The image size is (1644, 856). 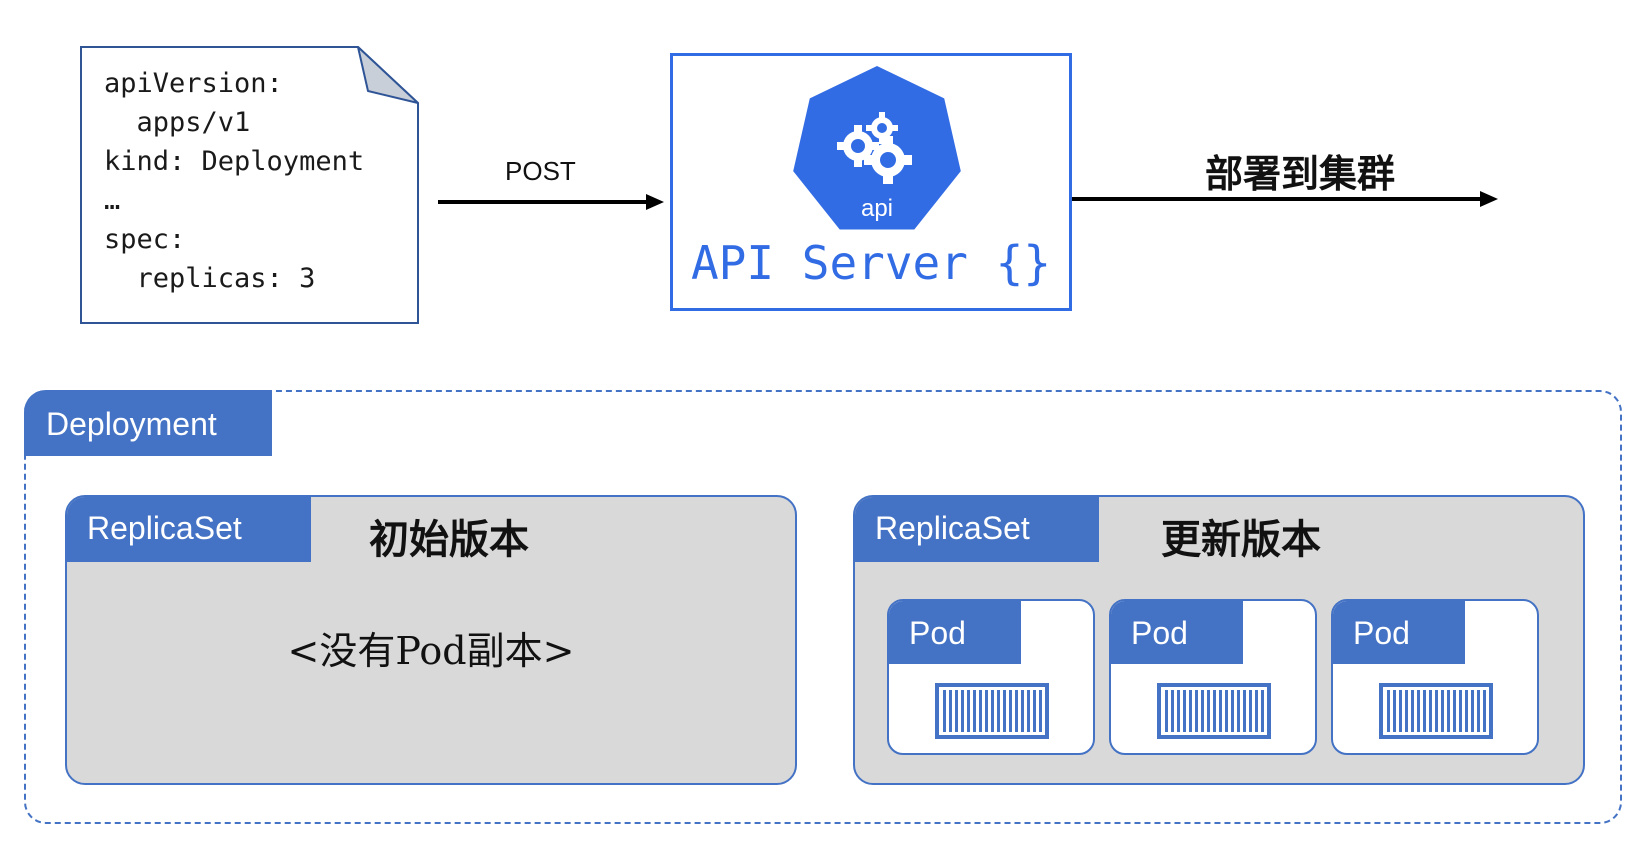 I want to click on deploy-to-cluster-label: 部署到集群, so click(x=1300, y=174).